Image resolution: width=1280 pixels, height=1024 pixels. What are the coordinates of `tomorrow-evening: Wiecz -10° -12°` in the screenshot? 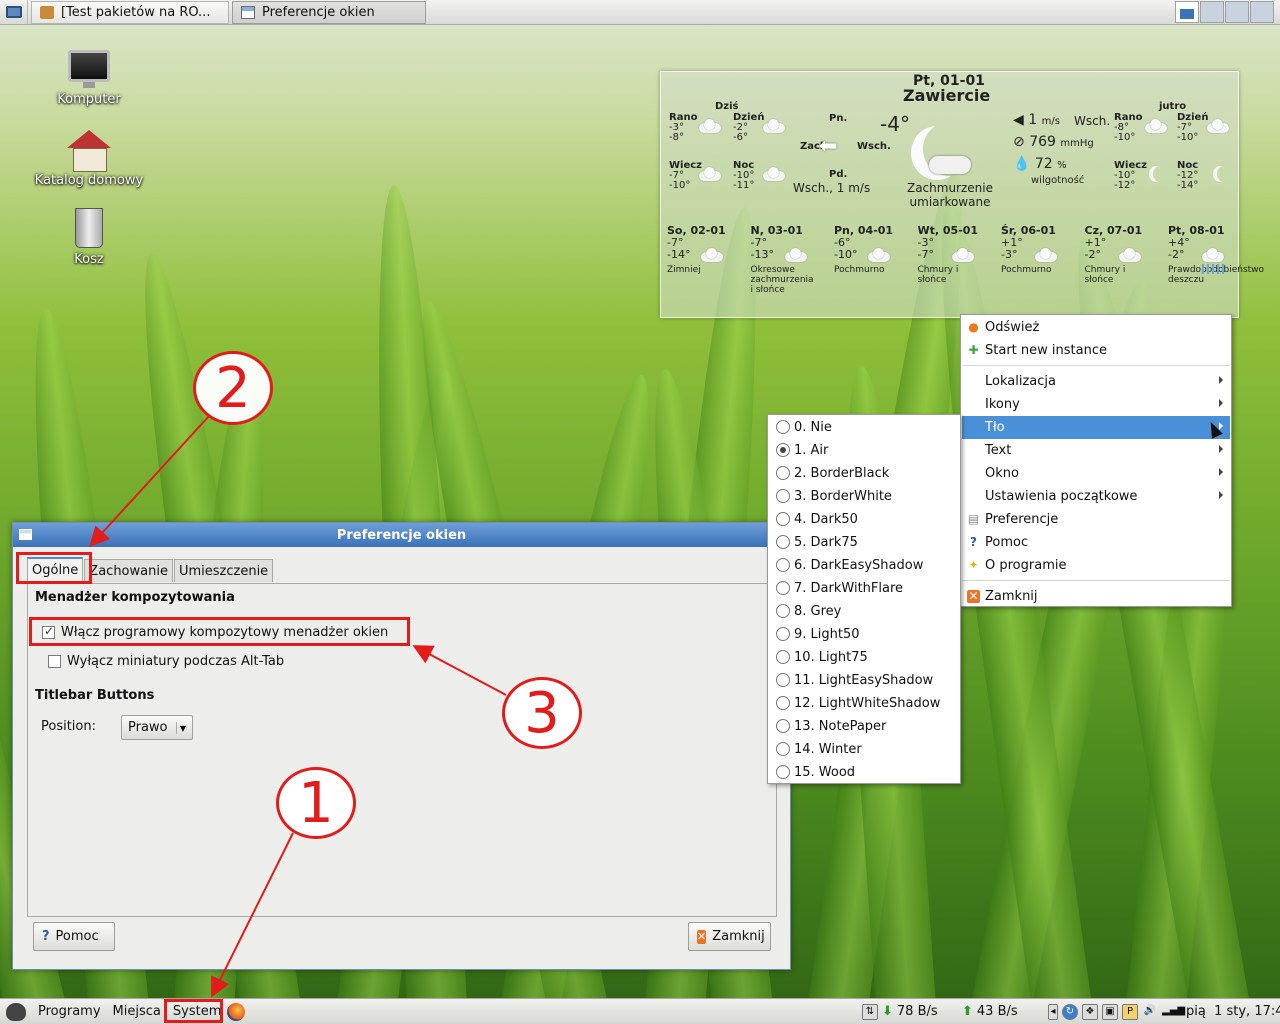 It's located at (1130, 175).